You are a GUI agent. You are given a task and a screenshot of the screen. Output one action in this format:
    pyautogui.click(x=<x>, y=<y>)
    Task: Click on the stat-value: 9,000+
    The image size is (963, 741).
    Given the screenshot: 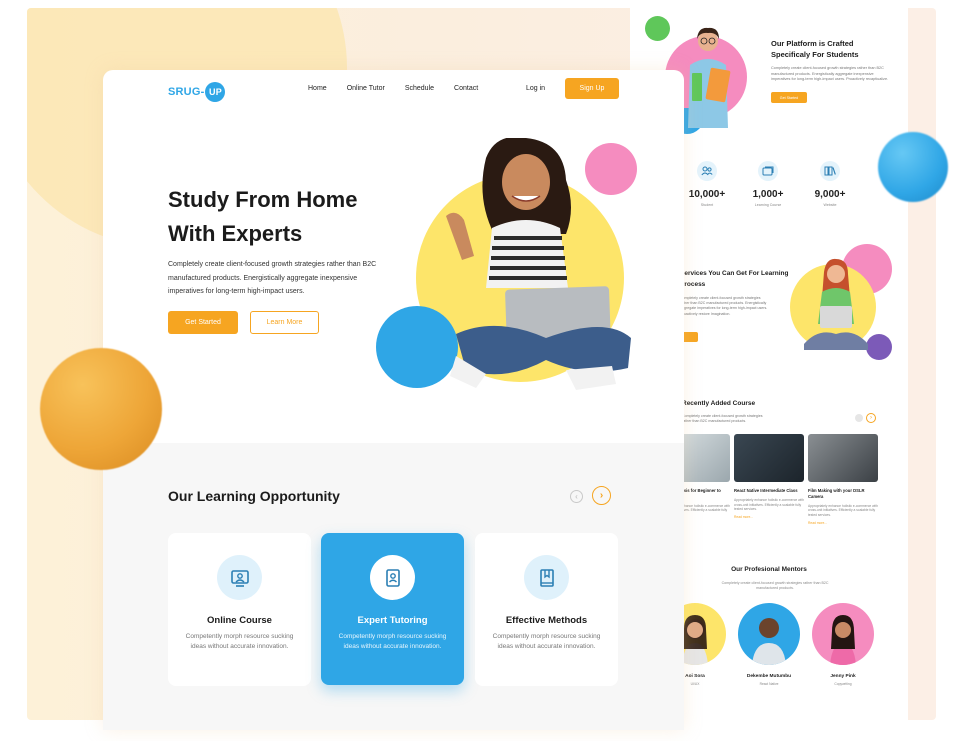 What is the action you would take?
    pyautogui.click(x=830, y=194)
    